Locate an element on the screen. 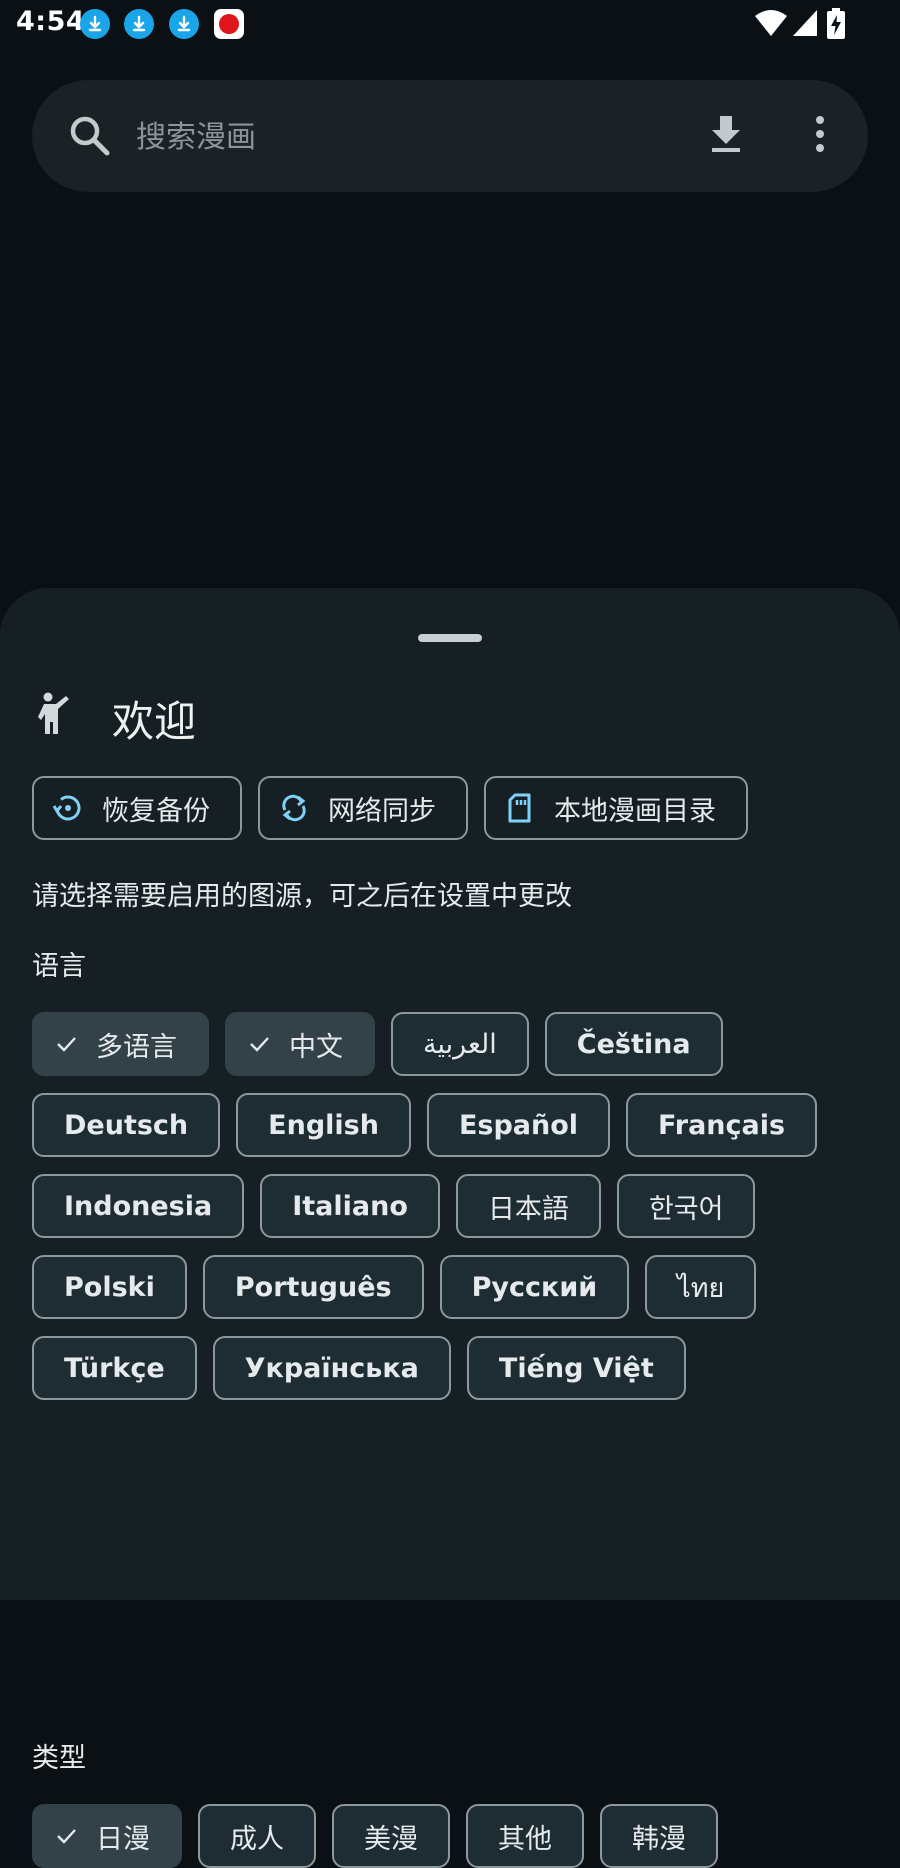 The width and height of the screenshot is (900, 1868). language-chip-label: Italiano is located at coordinates (350, 1206).